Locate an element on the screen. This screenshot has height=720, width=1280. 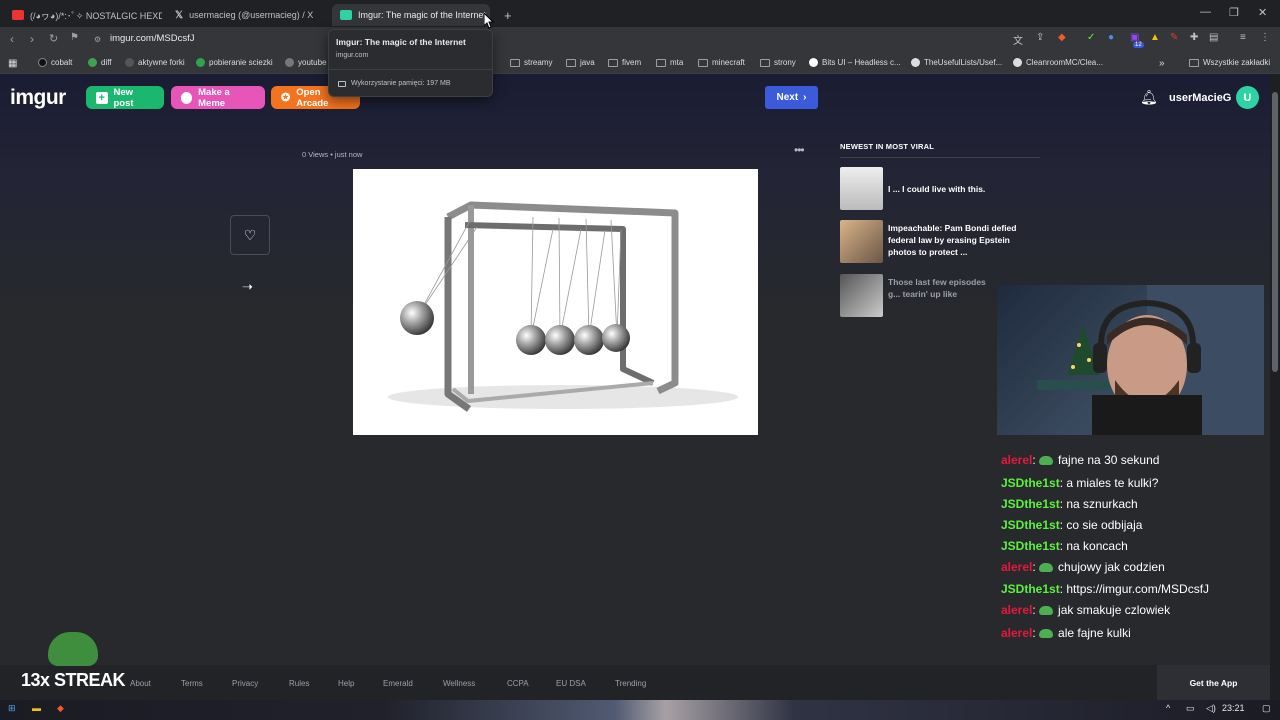
footer-link-eu-dsa: EU DSA is located at coordinates (571, 683).